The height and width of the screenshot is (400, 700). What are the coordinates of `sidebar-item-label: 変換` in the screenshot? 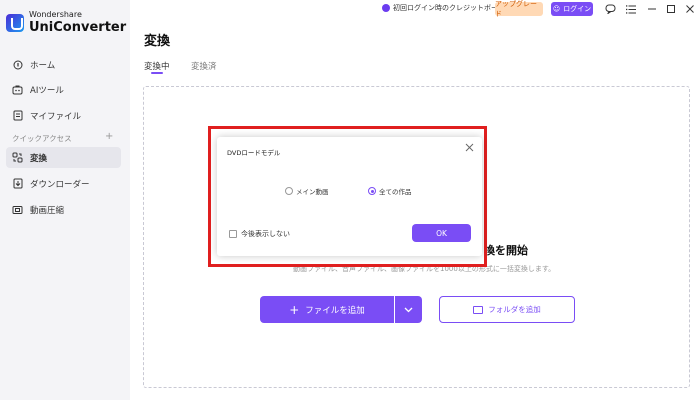 It's located at (39, 158).